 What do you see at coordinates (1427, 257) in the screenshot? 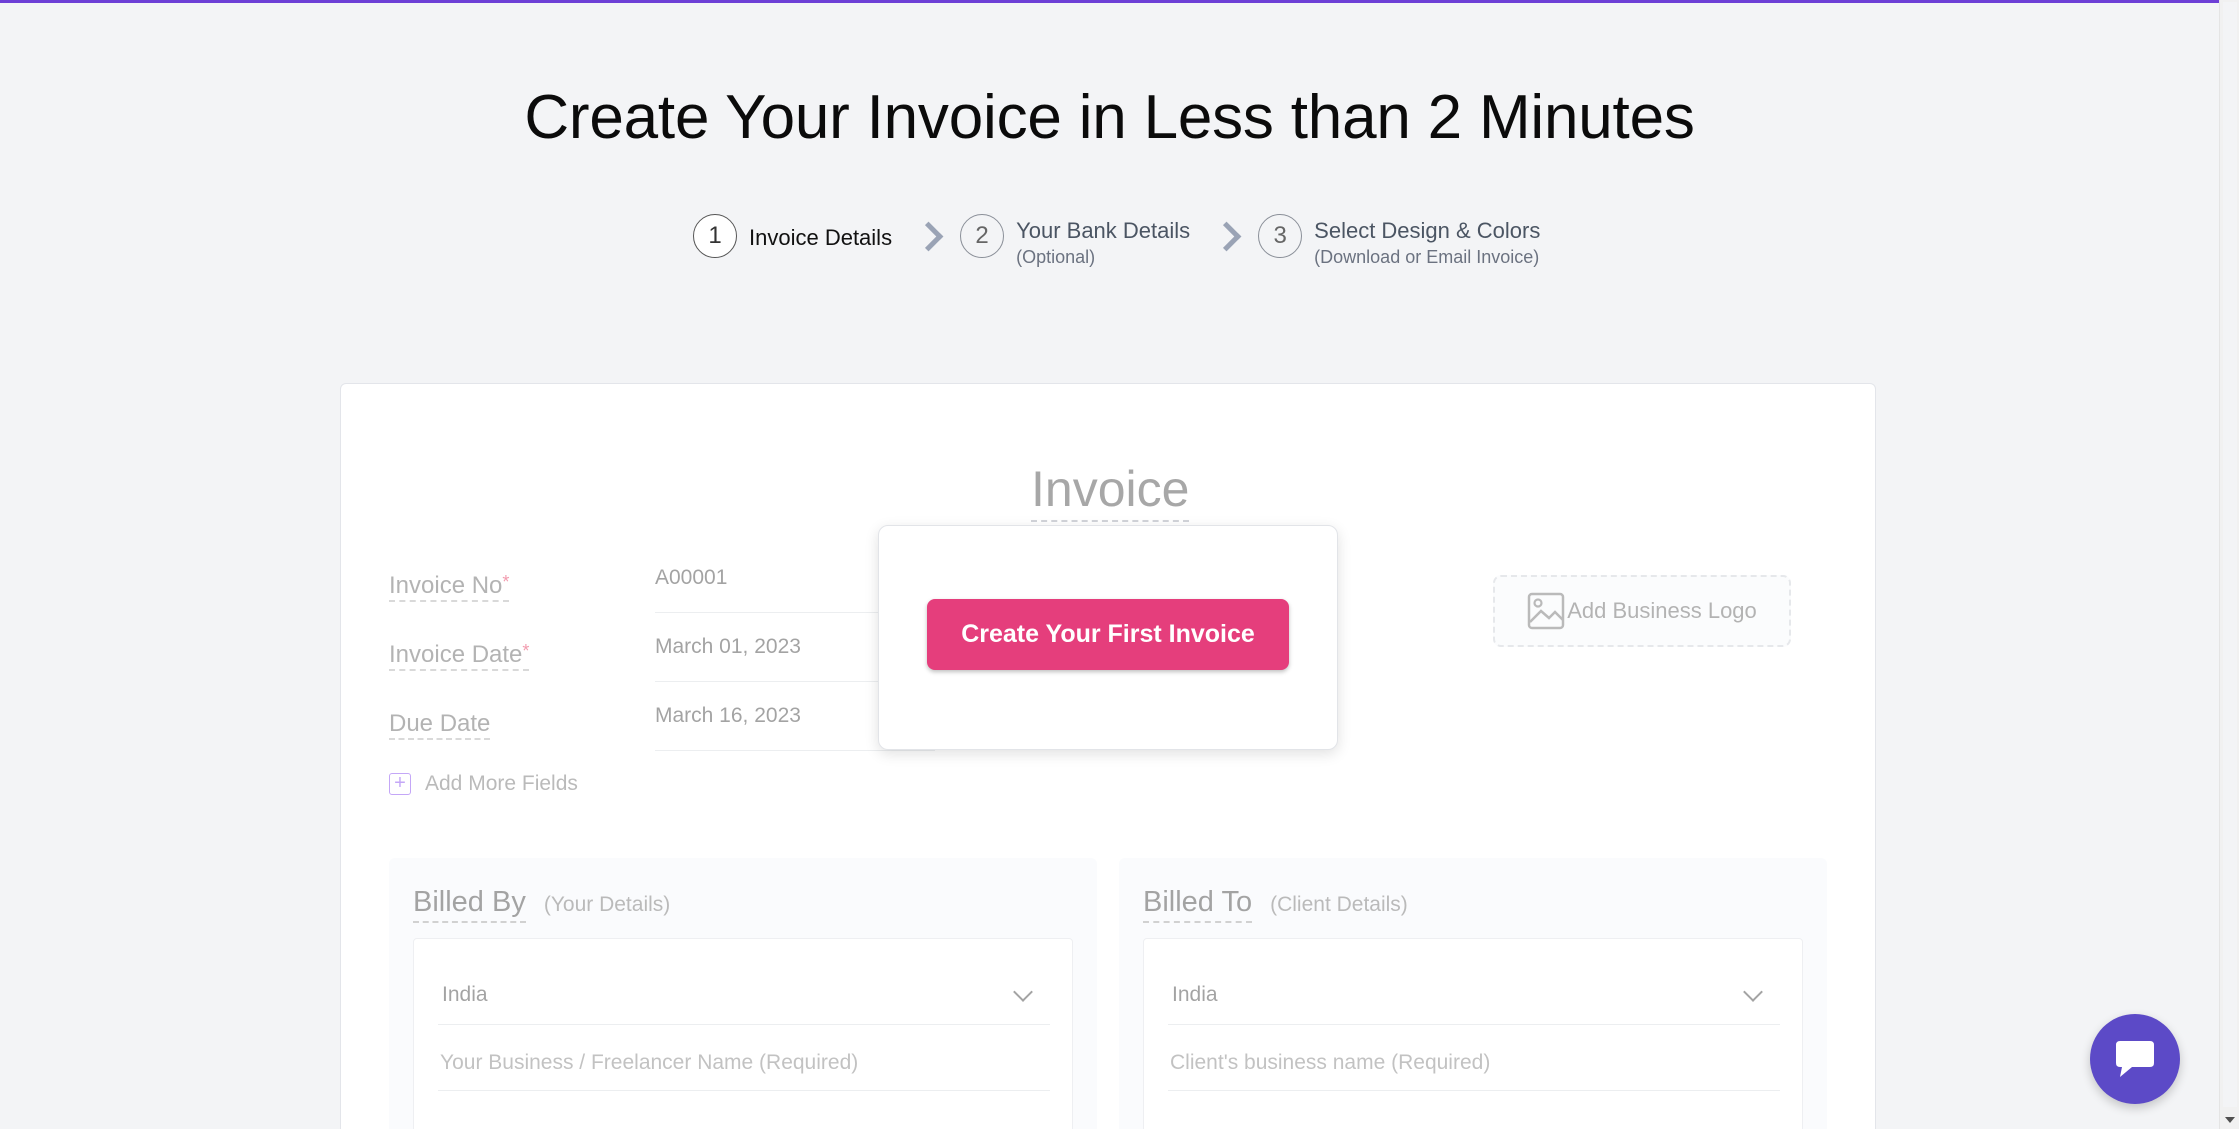
I see `step-sublabel: (Download or Email Invoice)` at bounding box center [1427, 257].